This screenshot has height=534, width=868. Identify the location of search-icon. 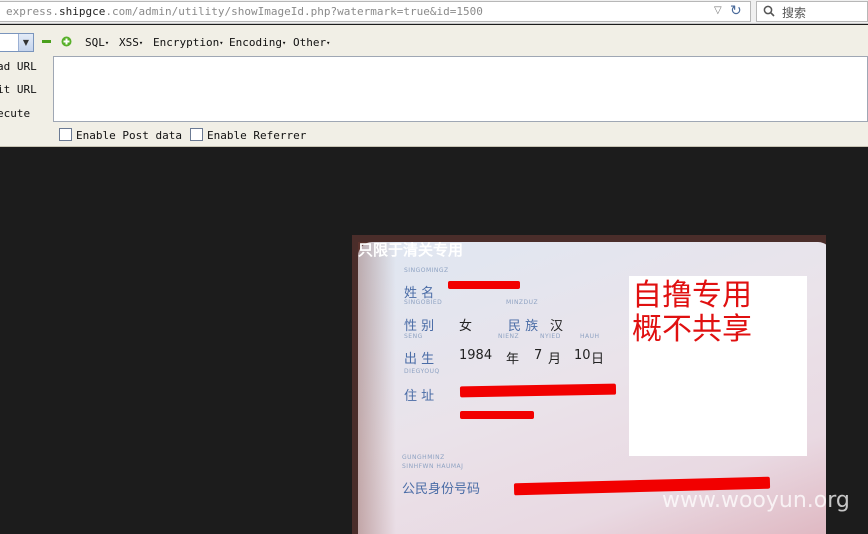
(769, 11).